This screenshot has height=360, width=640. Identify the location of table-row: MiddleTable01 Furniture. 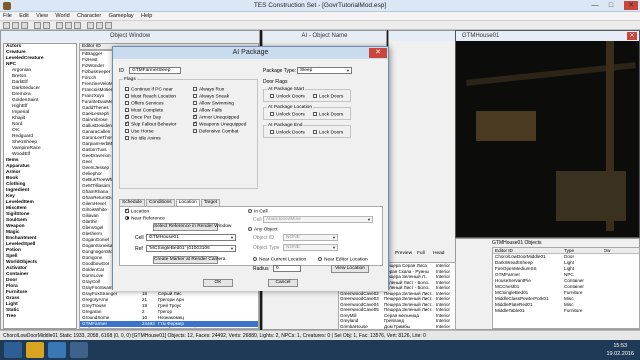
(566, 311).